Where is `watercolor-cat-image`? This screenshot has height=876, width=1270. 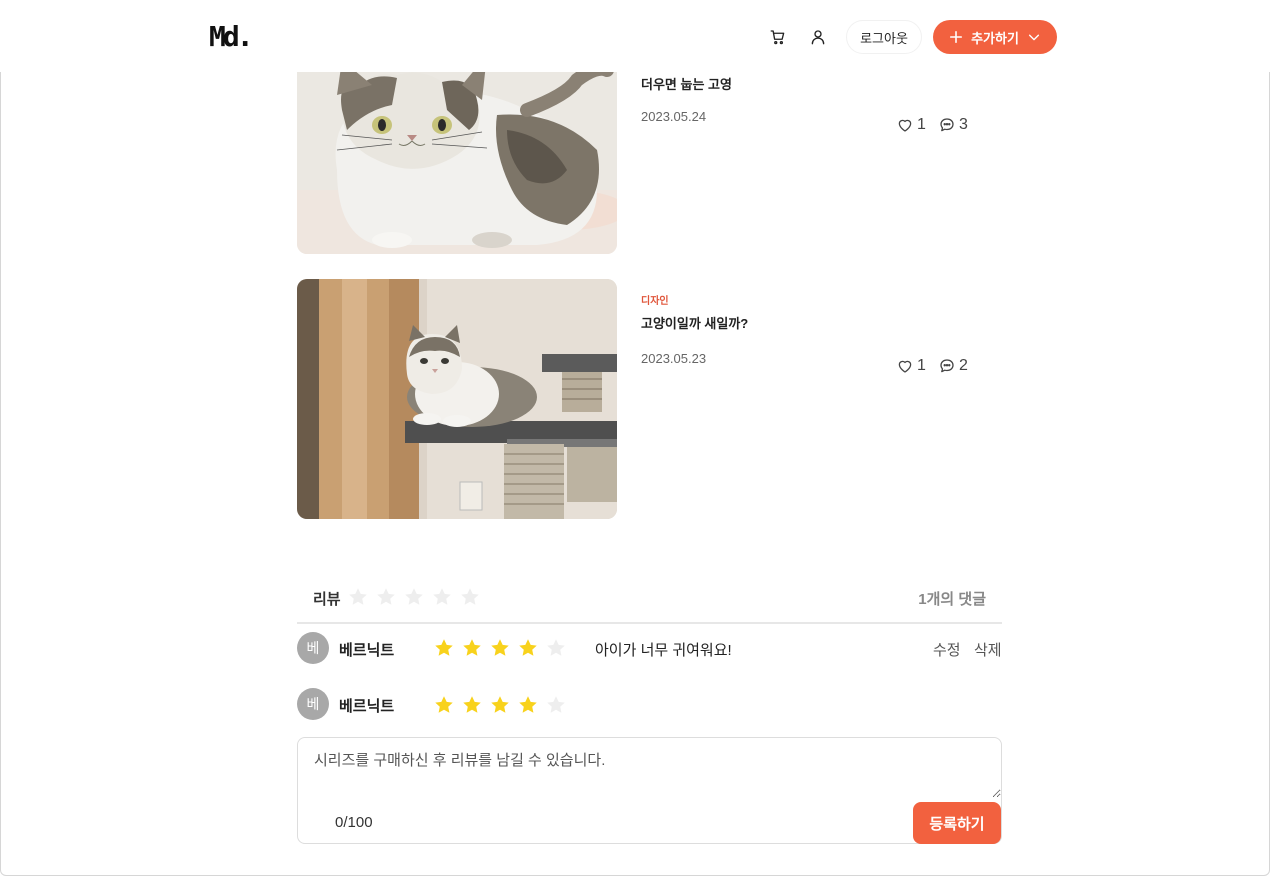
watercolor-cat-image is located at coordinates (457, 147).